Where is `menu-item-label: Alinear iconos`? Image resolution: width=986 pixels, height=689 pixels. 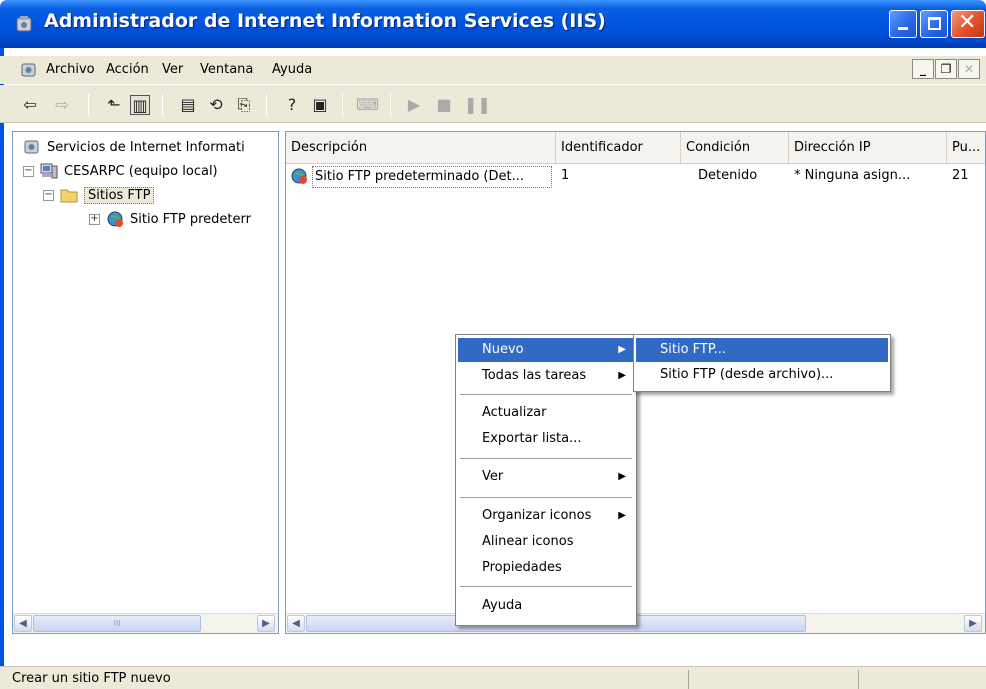
menu-item-label: Alinear iconos is located at coordinates (528, 541).